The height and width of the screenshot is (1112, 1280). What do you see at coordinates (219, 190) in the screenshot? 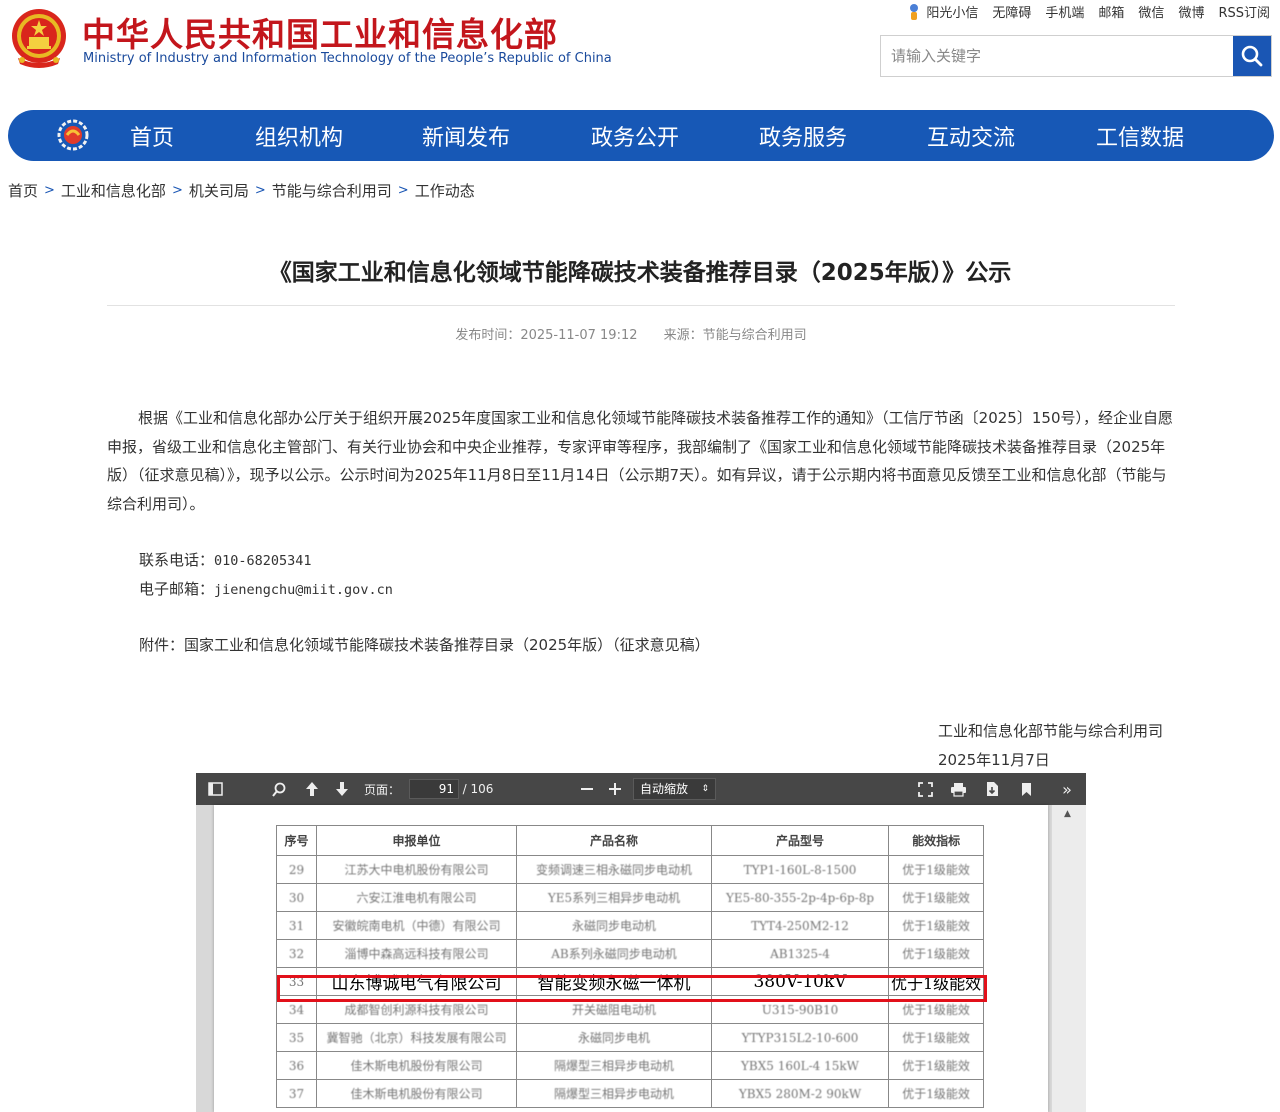
I see `breadcrumb-departments: 机关司局` at bounding box center [219, 190].